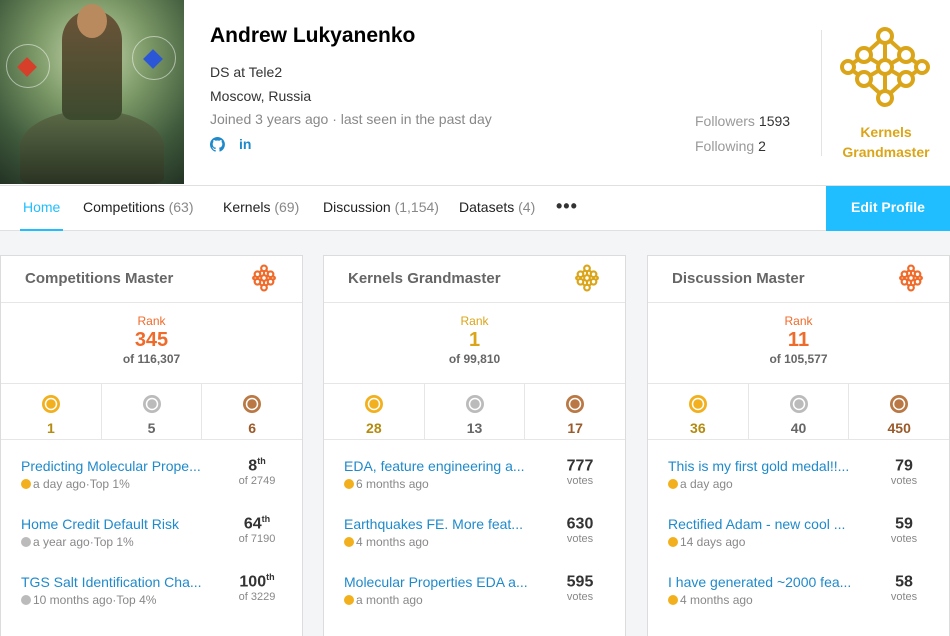  Describe the element at coordinates (261, 208) in the screenshot. I see `tab-kernels: Kernels (69)` at that location.